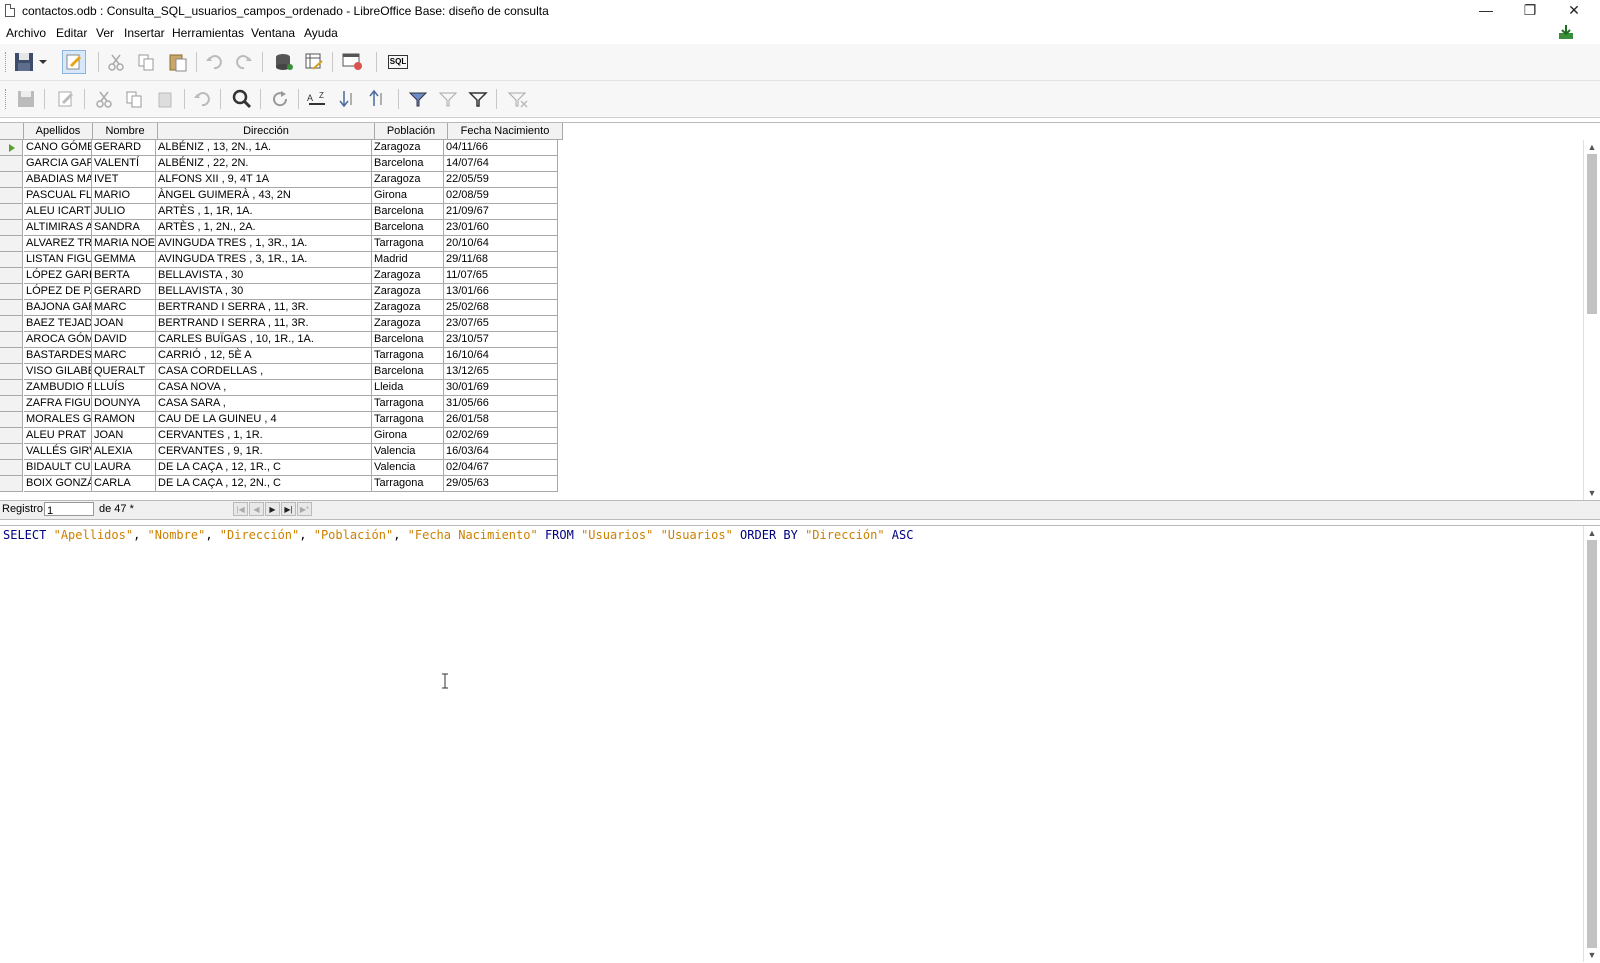 This screenshot has width=1600, height=963. What do you see at coordinates (58, 275) in the screenshot?
I see `cell-apellidos: LÓPEZ GARRIDO` at bounding box center [58, 275].